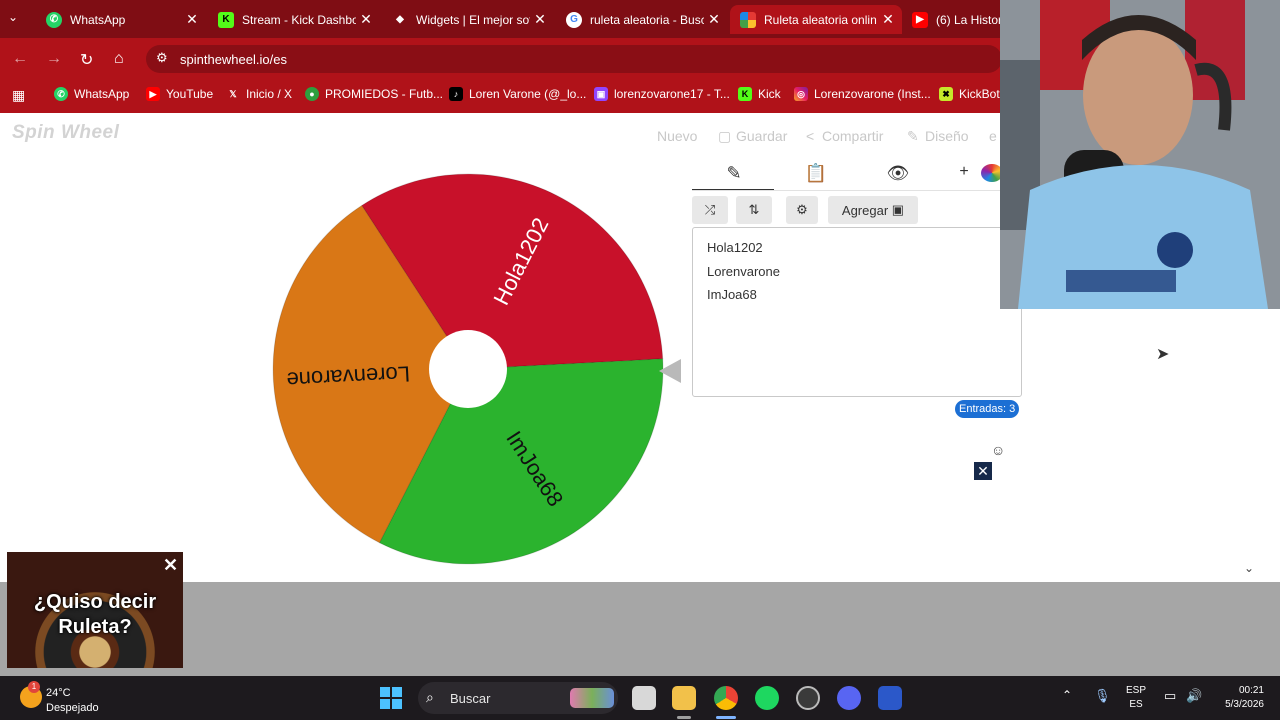 The image size is (1280, 720). Describe the element at coordinates (865, 210) in the screenshot. I see `add-image-label: Agregar` at that location.